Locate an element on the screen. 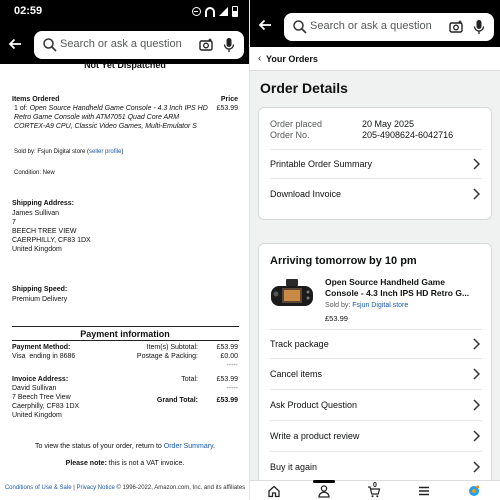 The width and height of the screenshot is (500, 500). privacy-notice-link: Privacy Notice is located at coordinates (95, 488).